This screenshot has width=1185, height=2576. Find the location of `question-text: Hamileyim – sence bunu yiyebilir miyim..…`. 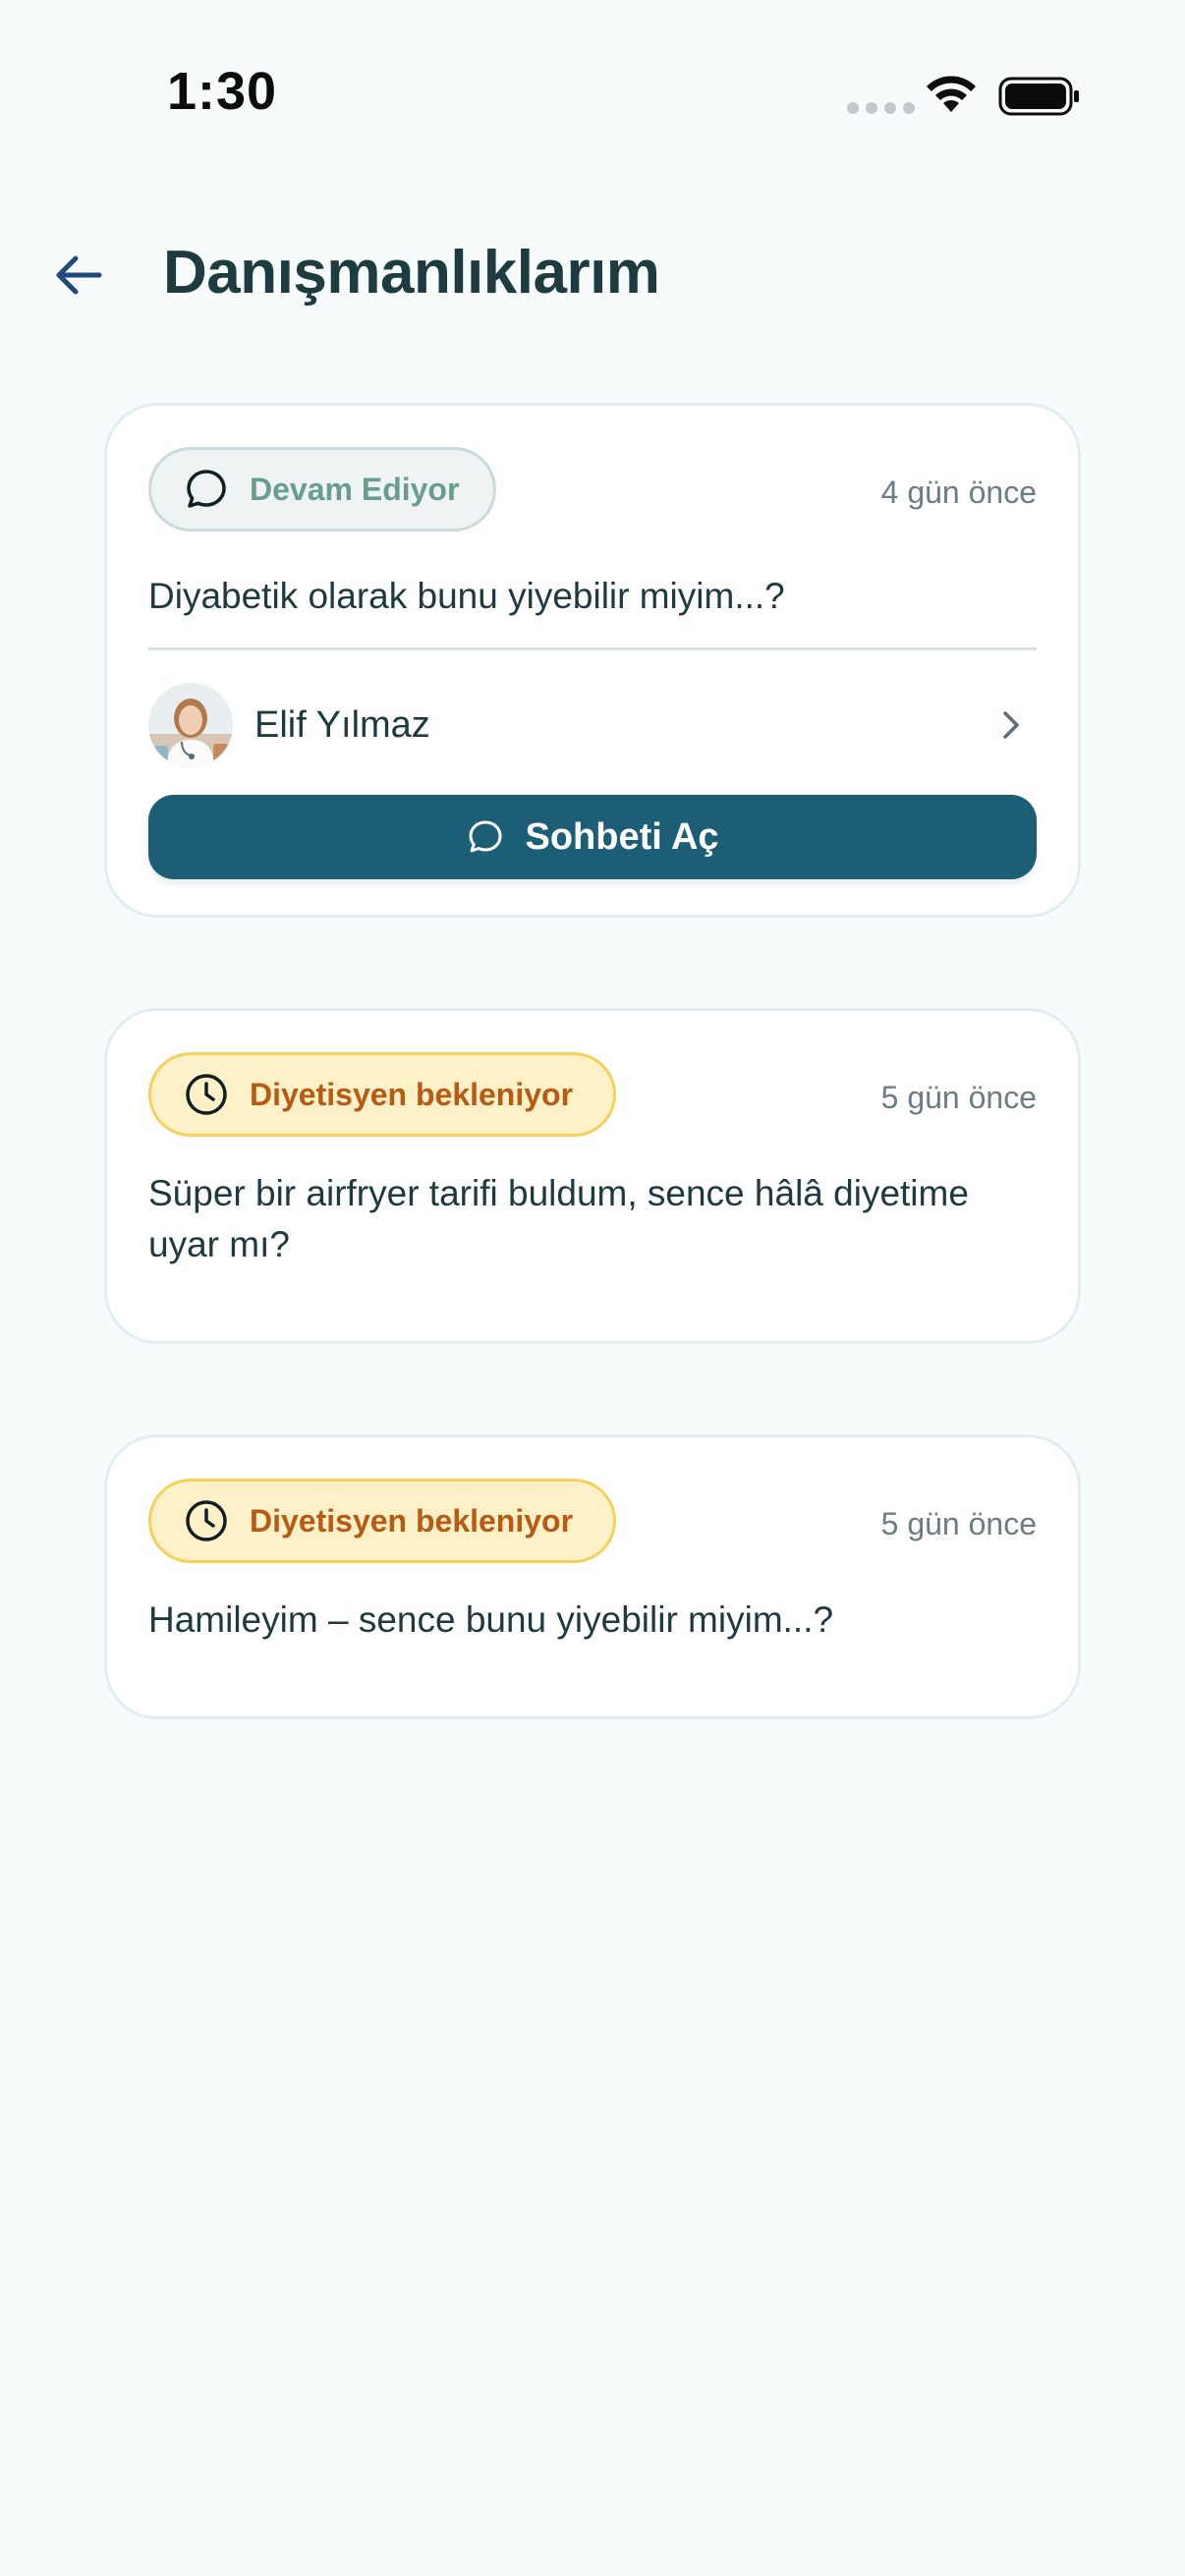

question-text: Hamileyim – sence bunu yiyebilir miyim..… is located at coordinates (491, 1619).